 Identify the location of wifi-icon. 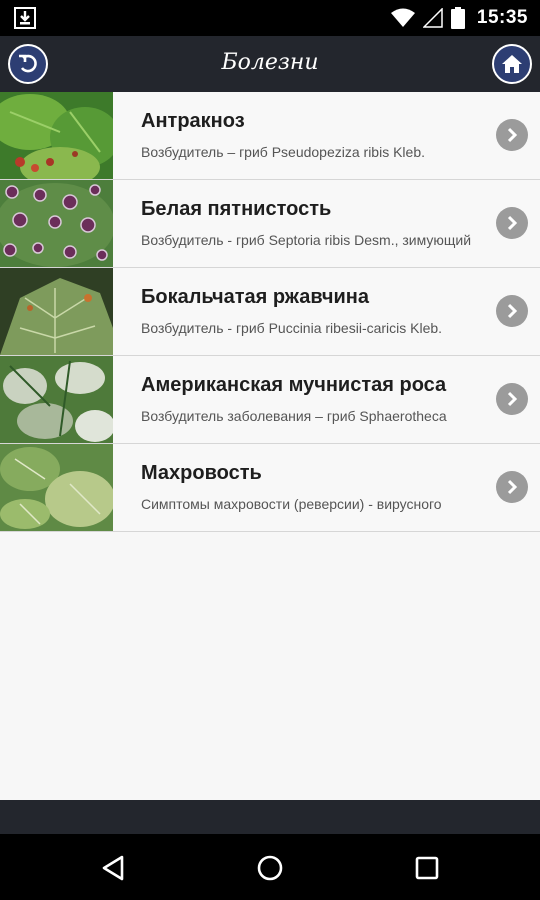
(402, 17).